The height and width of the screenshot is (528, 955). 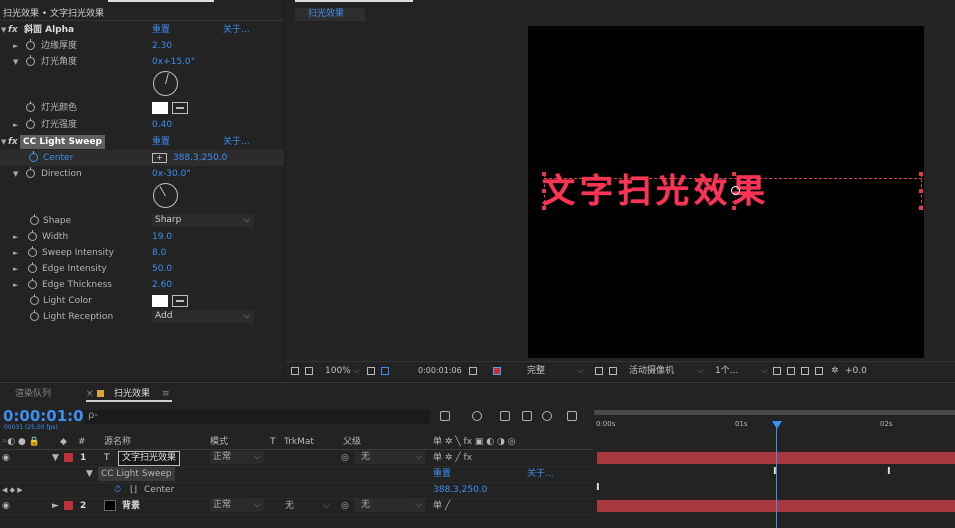 I want to click on frame-blending-icon, so click(x=527, y=416).